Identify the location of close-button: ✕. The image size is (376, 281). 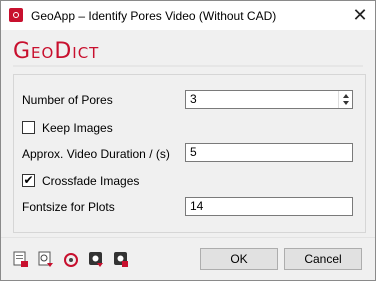
(360, 15).